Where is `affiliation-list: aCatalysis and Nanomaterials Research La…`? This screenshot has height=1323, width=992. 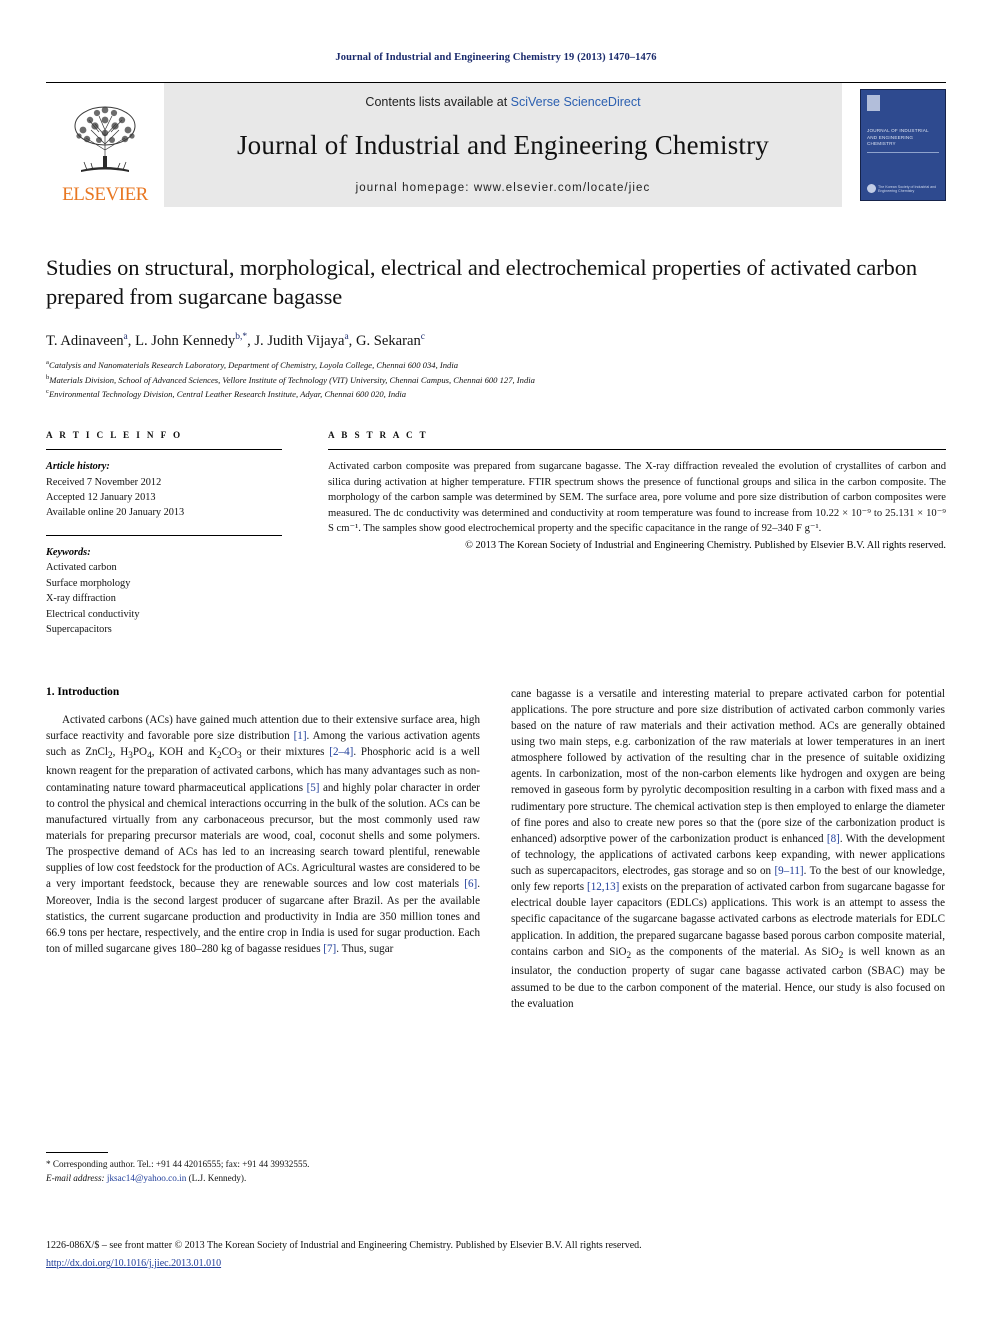 affiliation-list: aCatalysis and Nanomaterials Research La… is located at coordinates (496, 380).